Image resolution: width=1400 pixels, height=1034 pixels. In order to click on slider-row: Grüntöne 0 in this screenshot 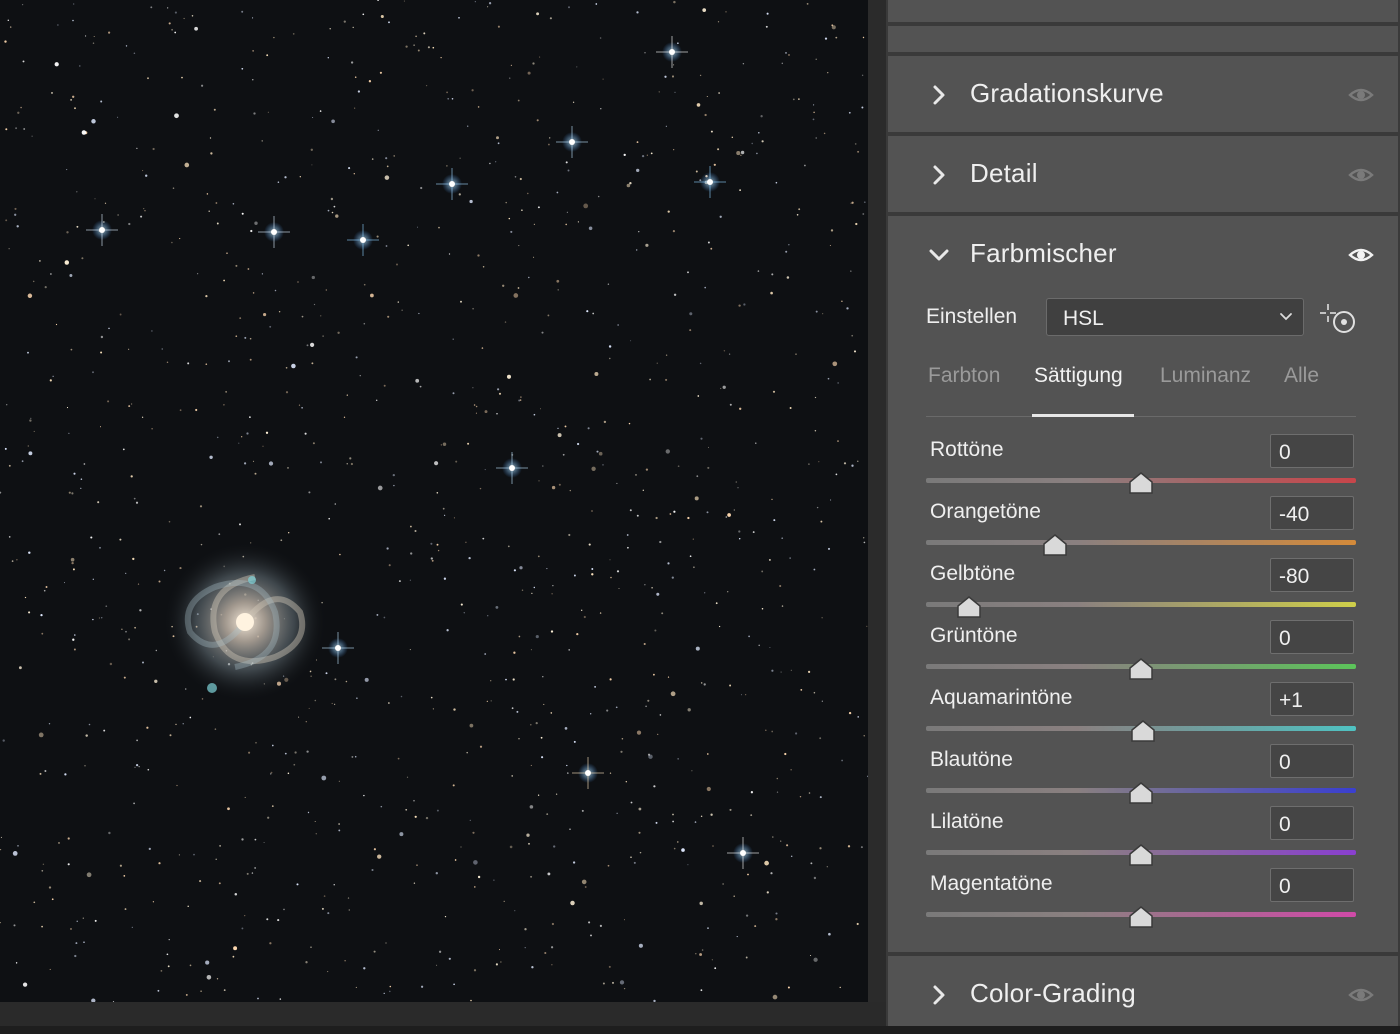, I will do `click(1142, 651)`.